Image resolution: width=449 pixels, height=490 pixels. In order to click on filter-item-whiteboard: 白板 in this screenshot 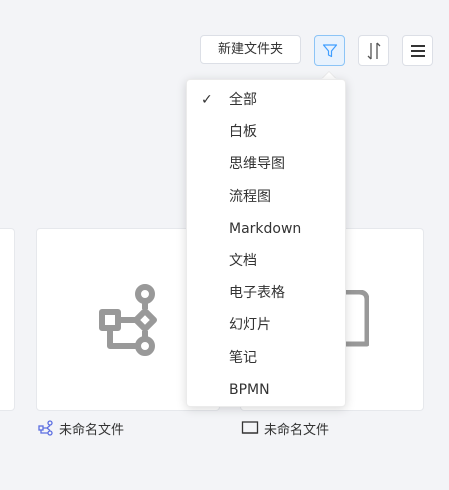, I will do `click(266, 132)`.